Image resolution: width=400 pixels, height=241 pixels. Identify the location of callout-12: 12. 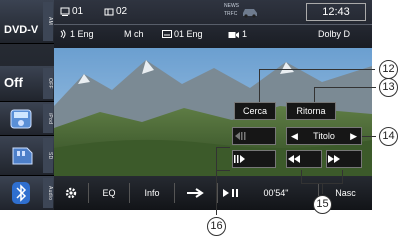
(388, 69).